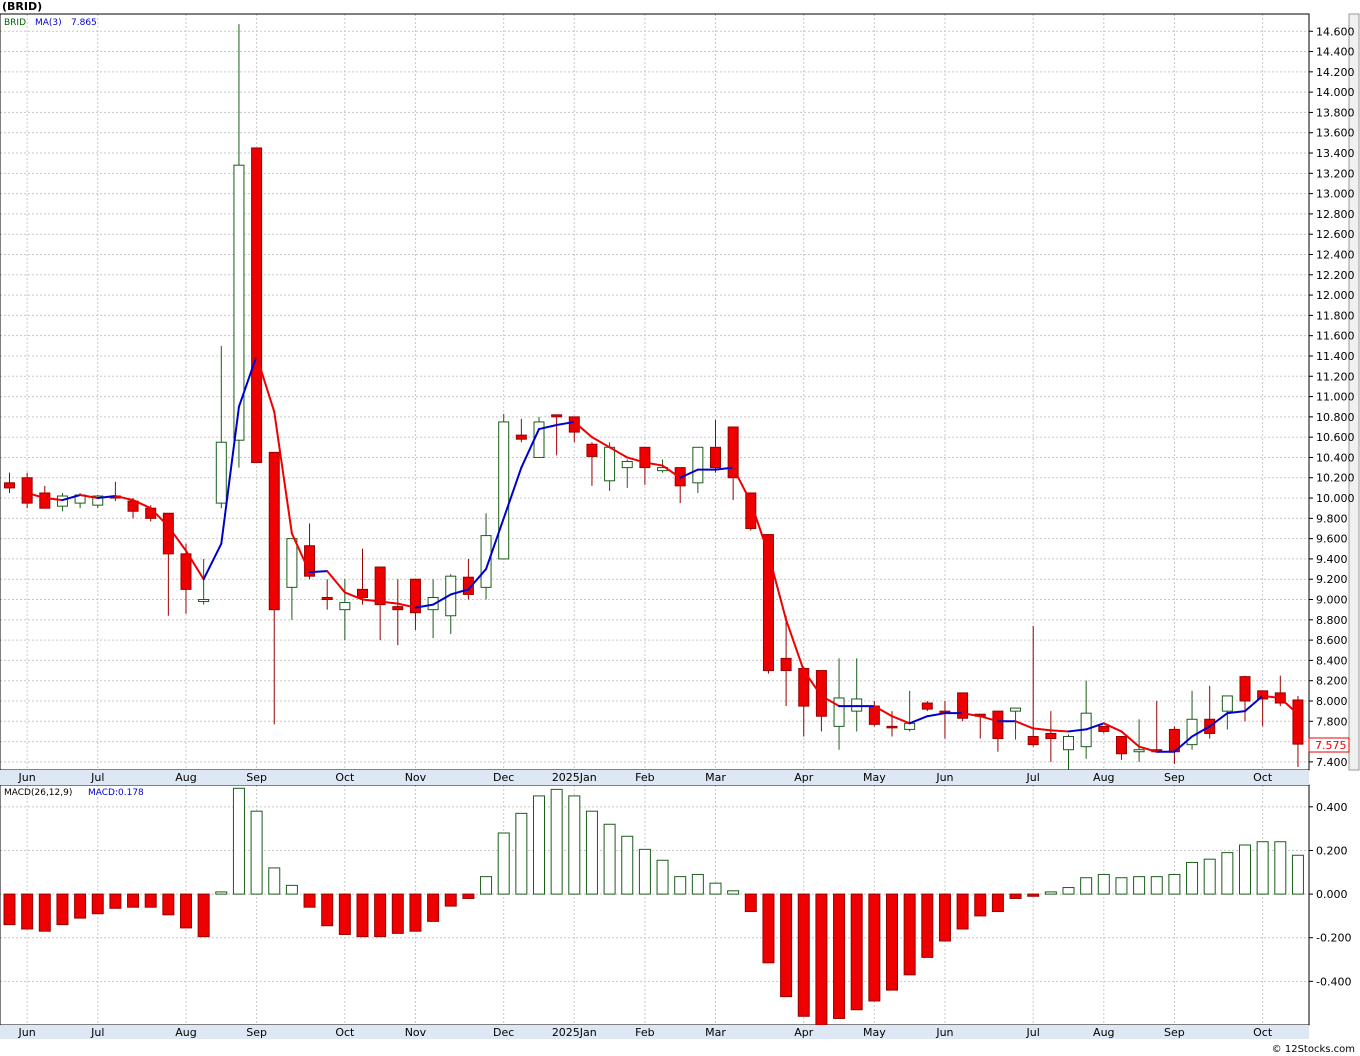 The width and height of the screenshot is (1360, 1056). What do you see at coordinates (1335, 112) in the screenshot?
I see `price-tick-label: 13.800` at bounding box center [1335, 112].